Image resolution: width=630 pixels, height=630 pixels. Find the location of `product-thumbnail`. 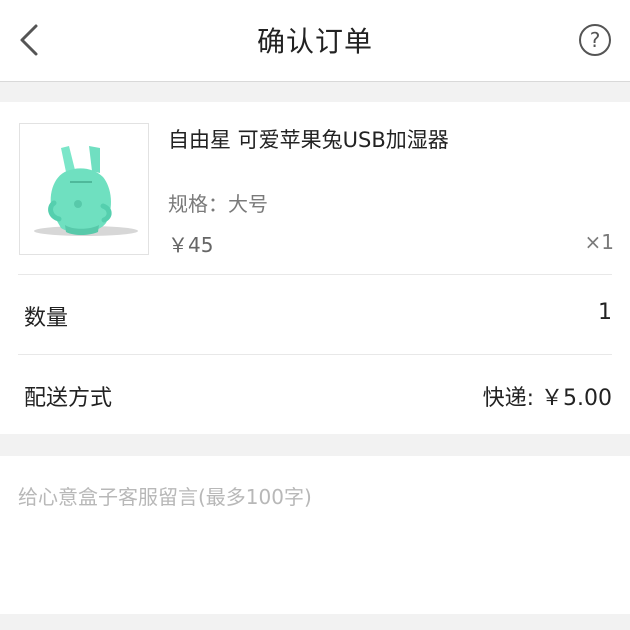

product-thumbnail is located at coordinates (84, 189).